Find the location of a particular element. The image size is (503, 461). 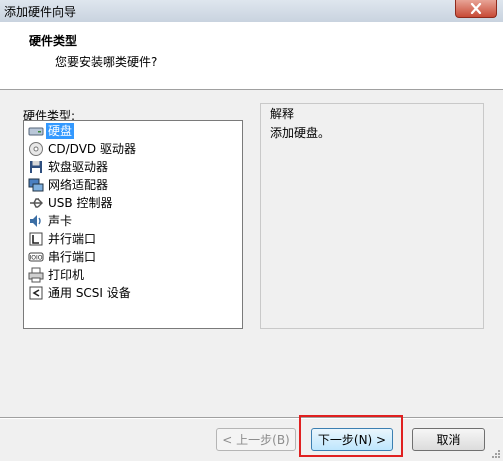

hardware-list-item-label: 打印机 is located at coordinates (66, 275).